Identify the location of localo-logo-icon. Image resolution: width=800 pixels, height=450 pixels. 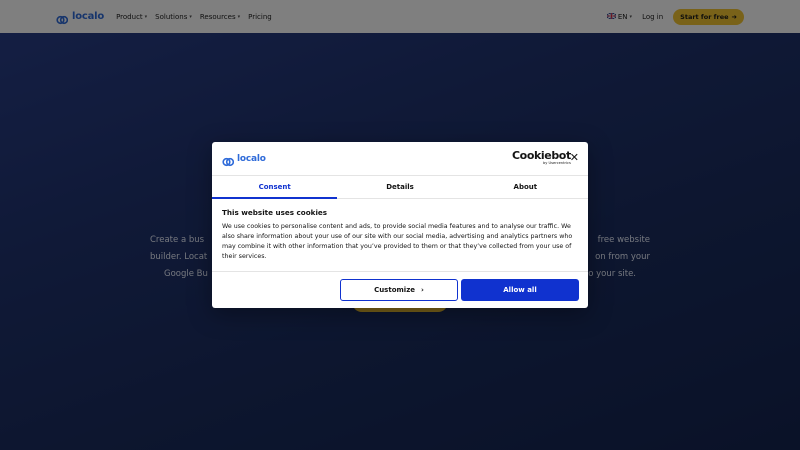
(228, 159).